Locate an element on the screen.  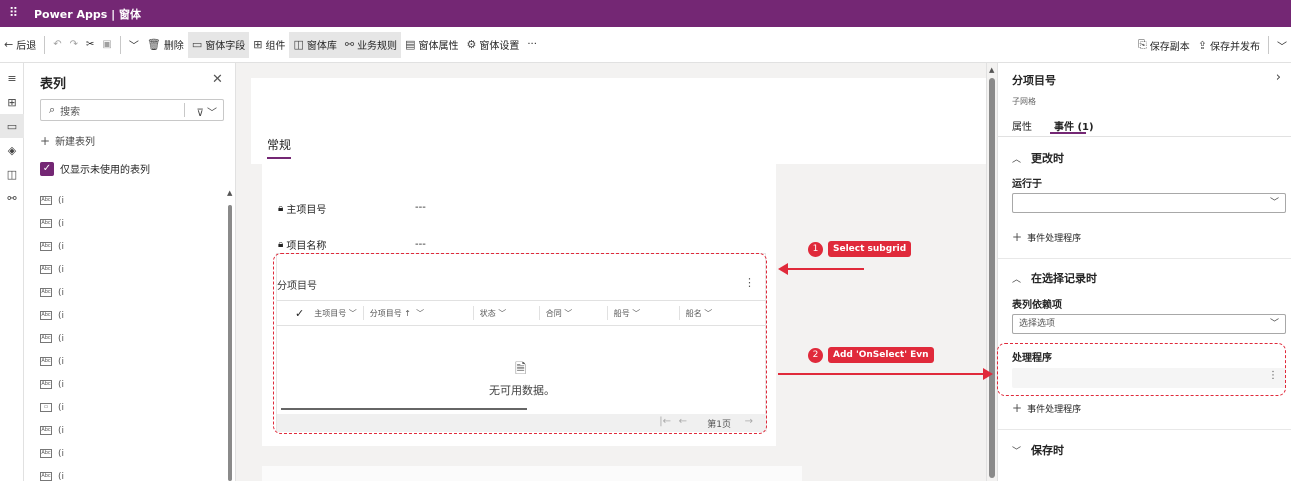
clipboard-icon: ▣ is located at coordinates (107, 44).